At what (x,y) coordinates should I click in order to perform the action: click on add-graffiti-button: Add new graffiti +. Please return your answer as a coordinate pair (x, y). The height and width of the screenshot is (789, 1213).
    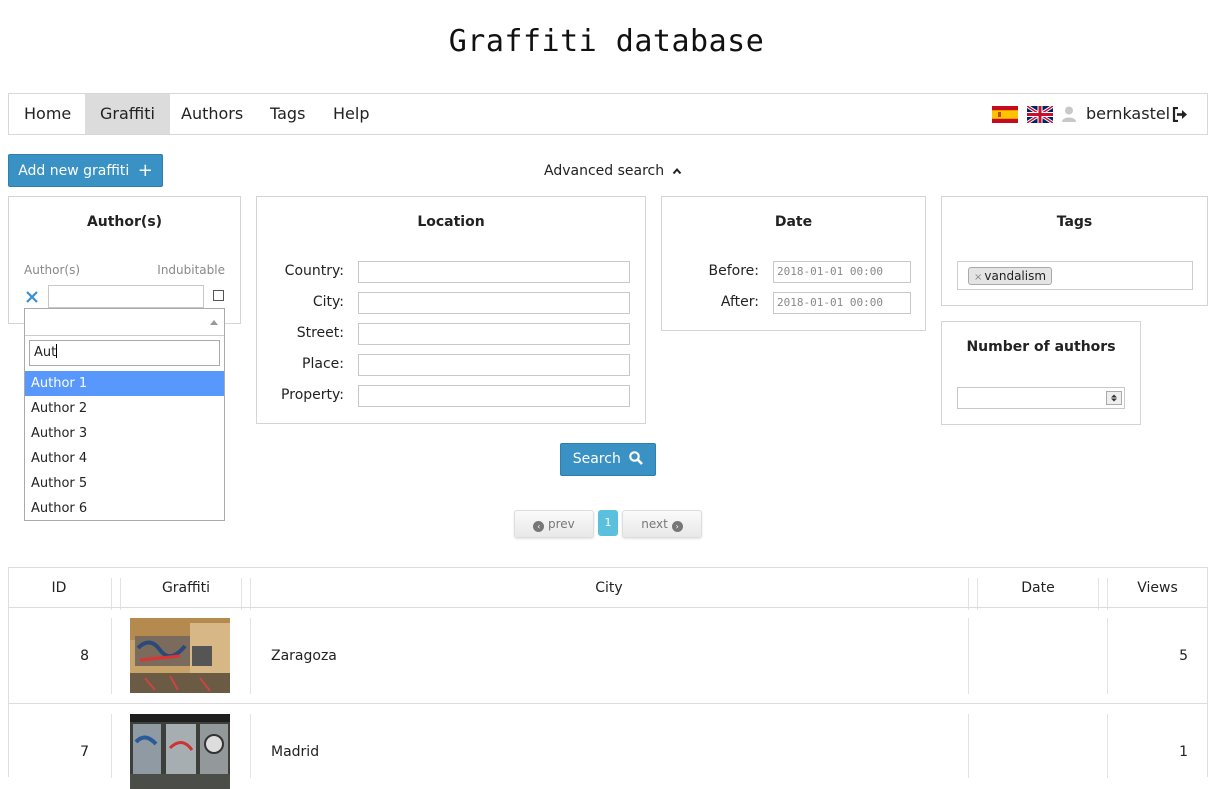
    Looking at the image, I should click on (85, 170).